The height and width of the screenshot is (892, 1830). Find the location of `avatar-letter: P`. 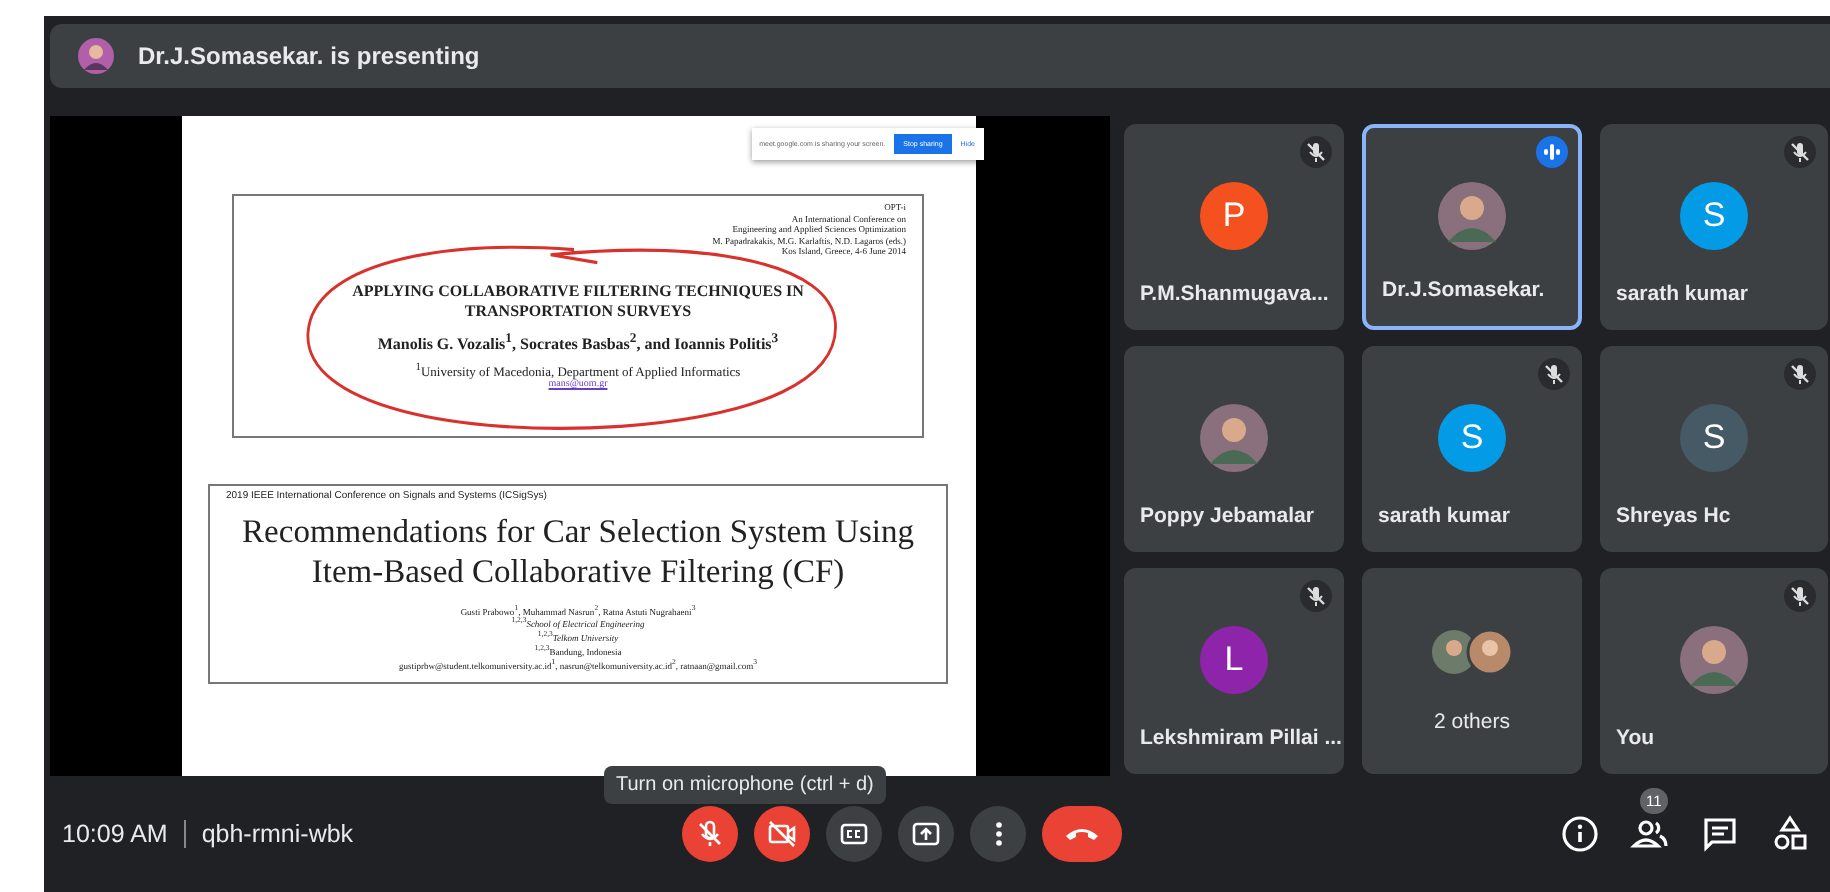

avatar-letter: P is located at coordinates (1234, 215).